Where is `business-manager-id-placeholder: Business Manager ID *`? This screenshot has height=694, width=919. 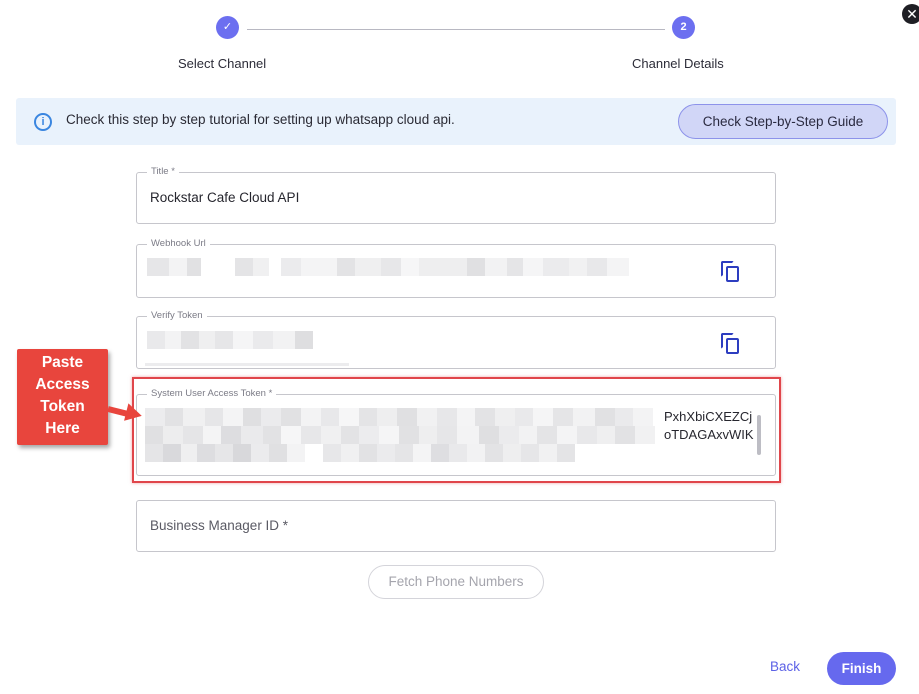
business-manager-id-placeholder: Business Manager ID * is located at coordinates (219, 525).